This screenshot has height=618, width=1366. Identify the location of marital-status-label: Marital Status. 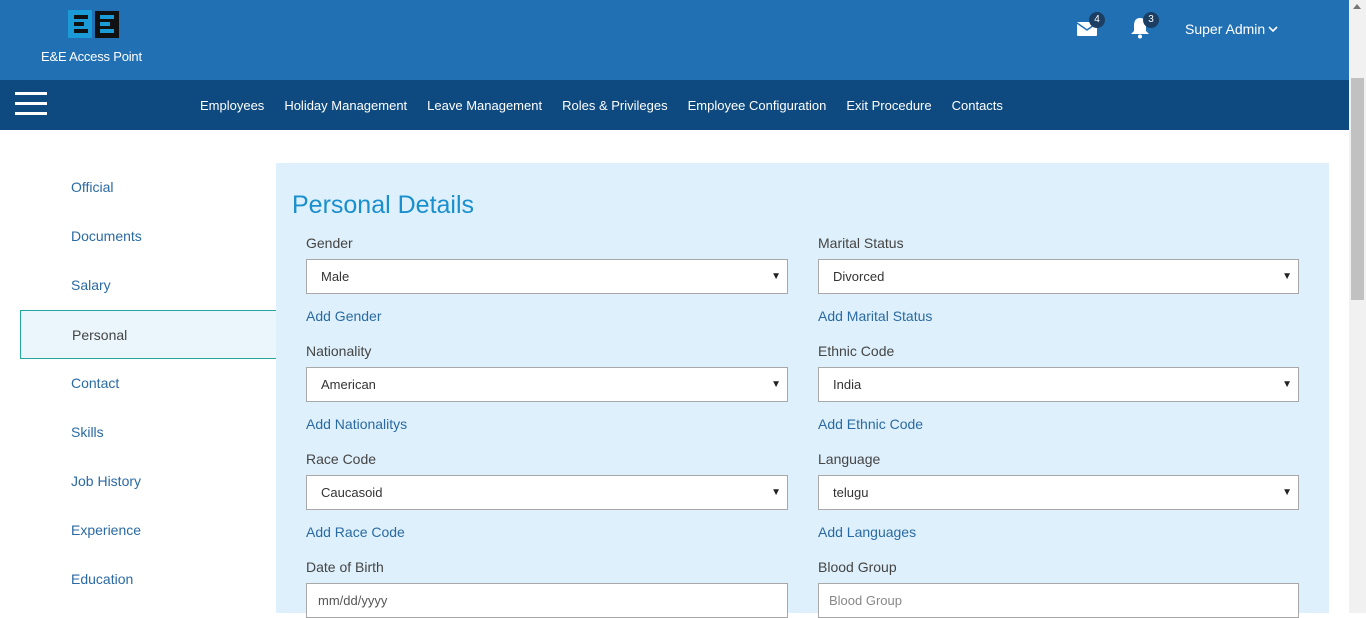
(861, 243).